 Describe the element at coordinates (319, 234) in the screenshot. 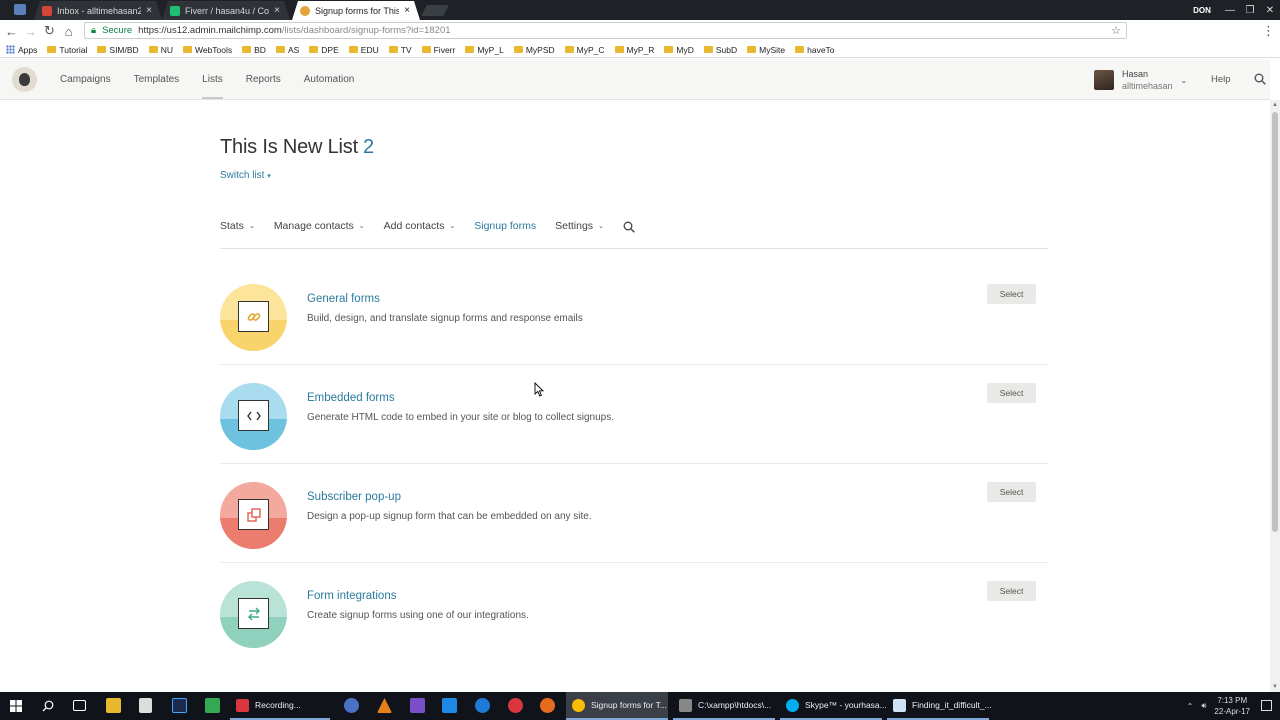

I see `tab-manage-contacts: Manage contacts ⌄` at that location.